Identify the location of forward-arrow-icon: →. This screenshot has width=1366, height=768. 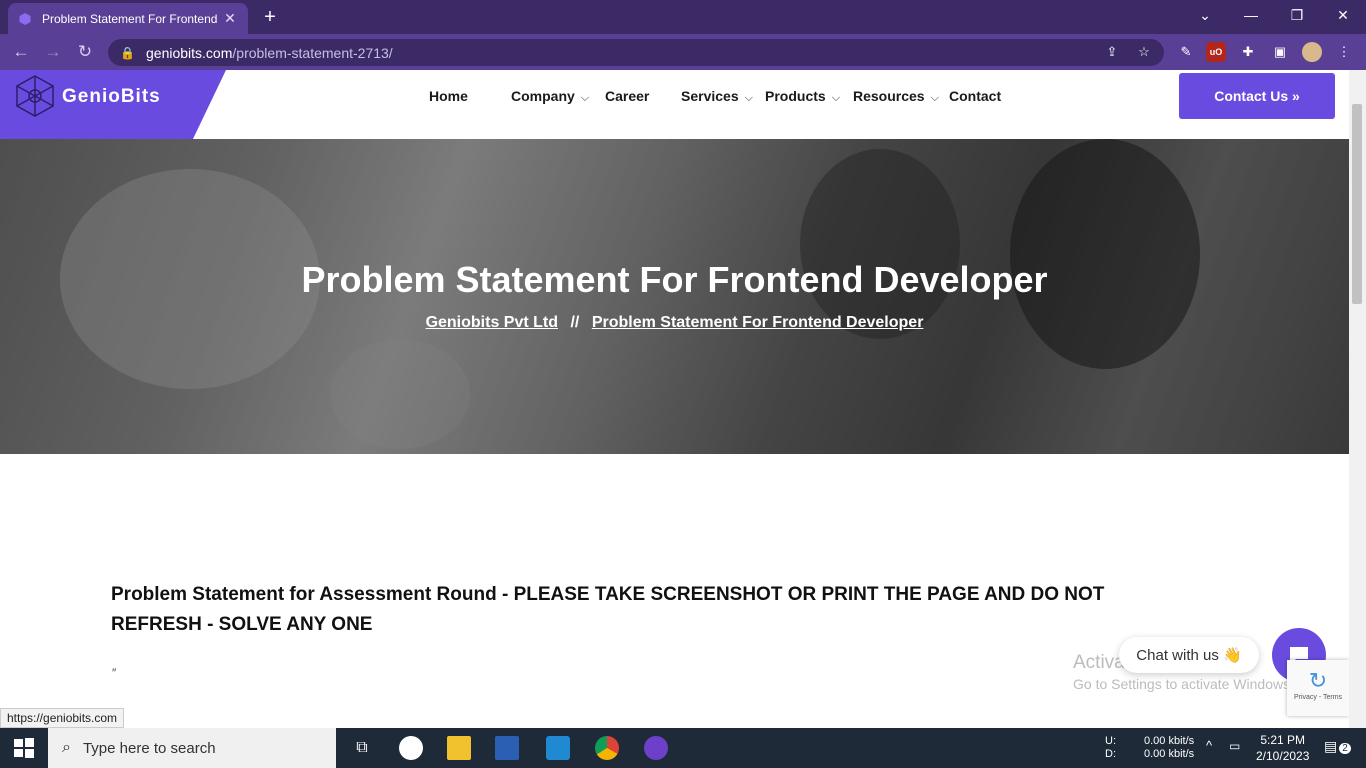
(53, 52).